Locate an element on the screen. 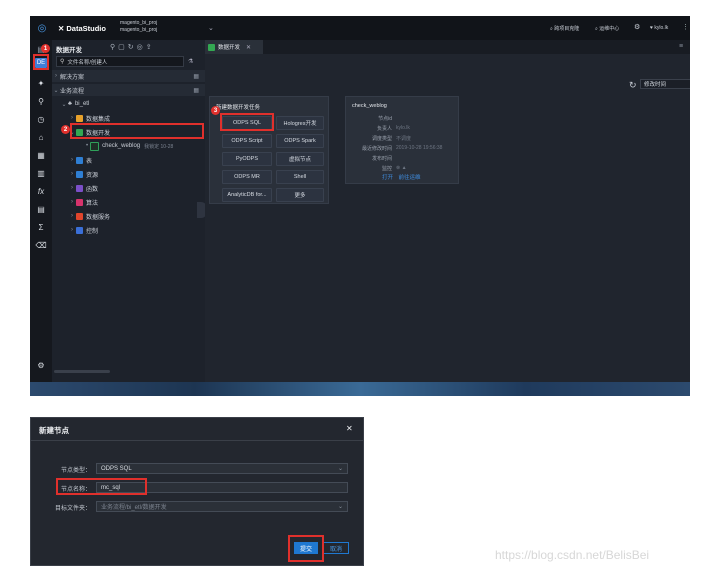 Image resolution: width=709 pixels, height=577 pixels. user-name: kylo.lk is located at coordinates (661, 28).